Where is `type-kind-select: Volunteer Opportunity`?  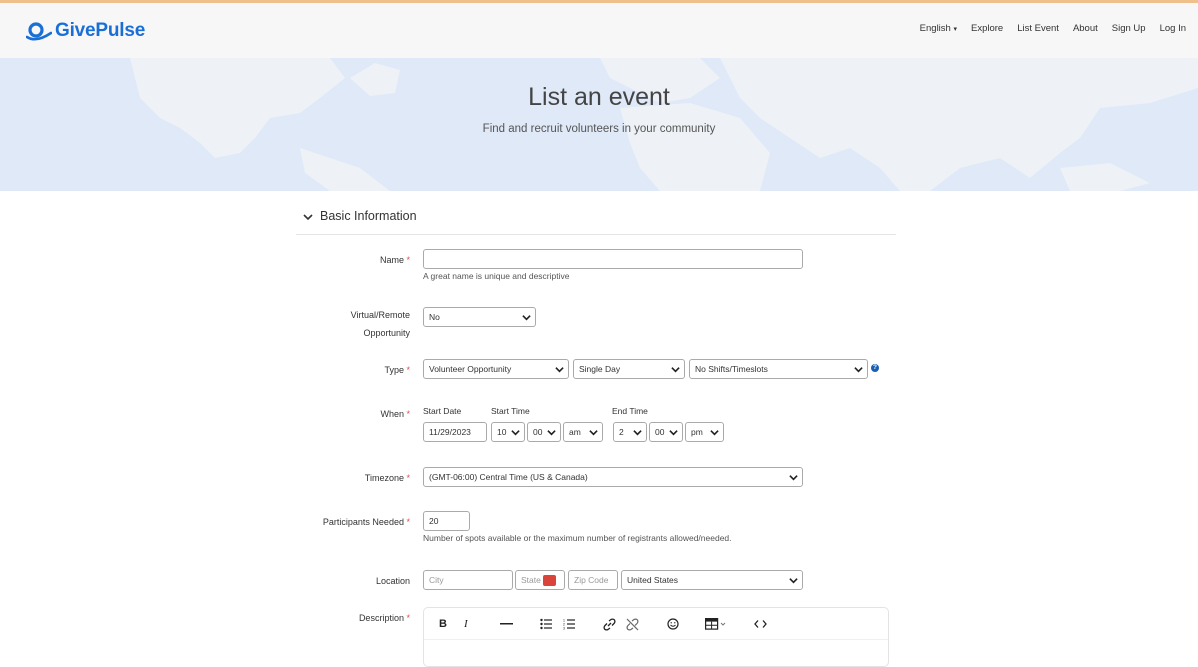 type-kind-select: Volunteer Opportunity is located at coordinates (496, 369).